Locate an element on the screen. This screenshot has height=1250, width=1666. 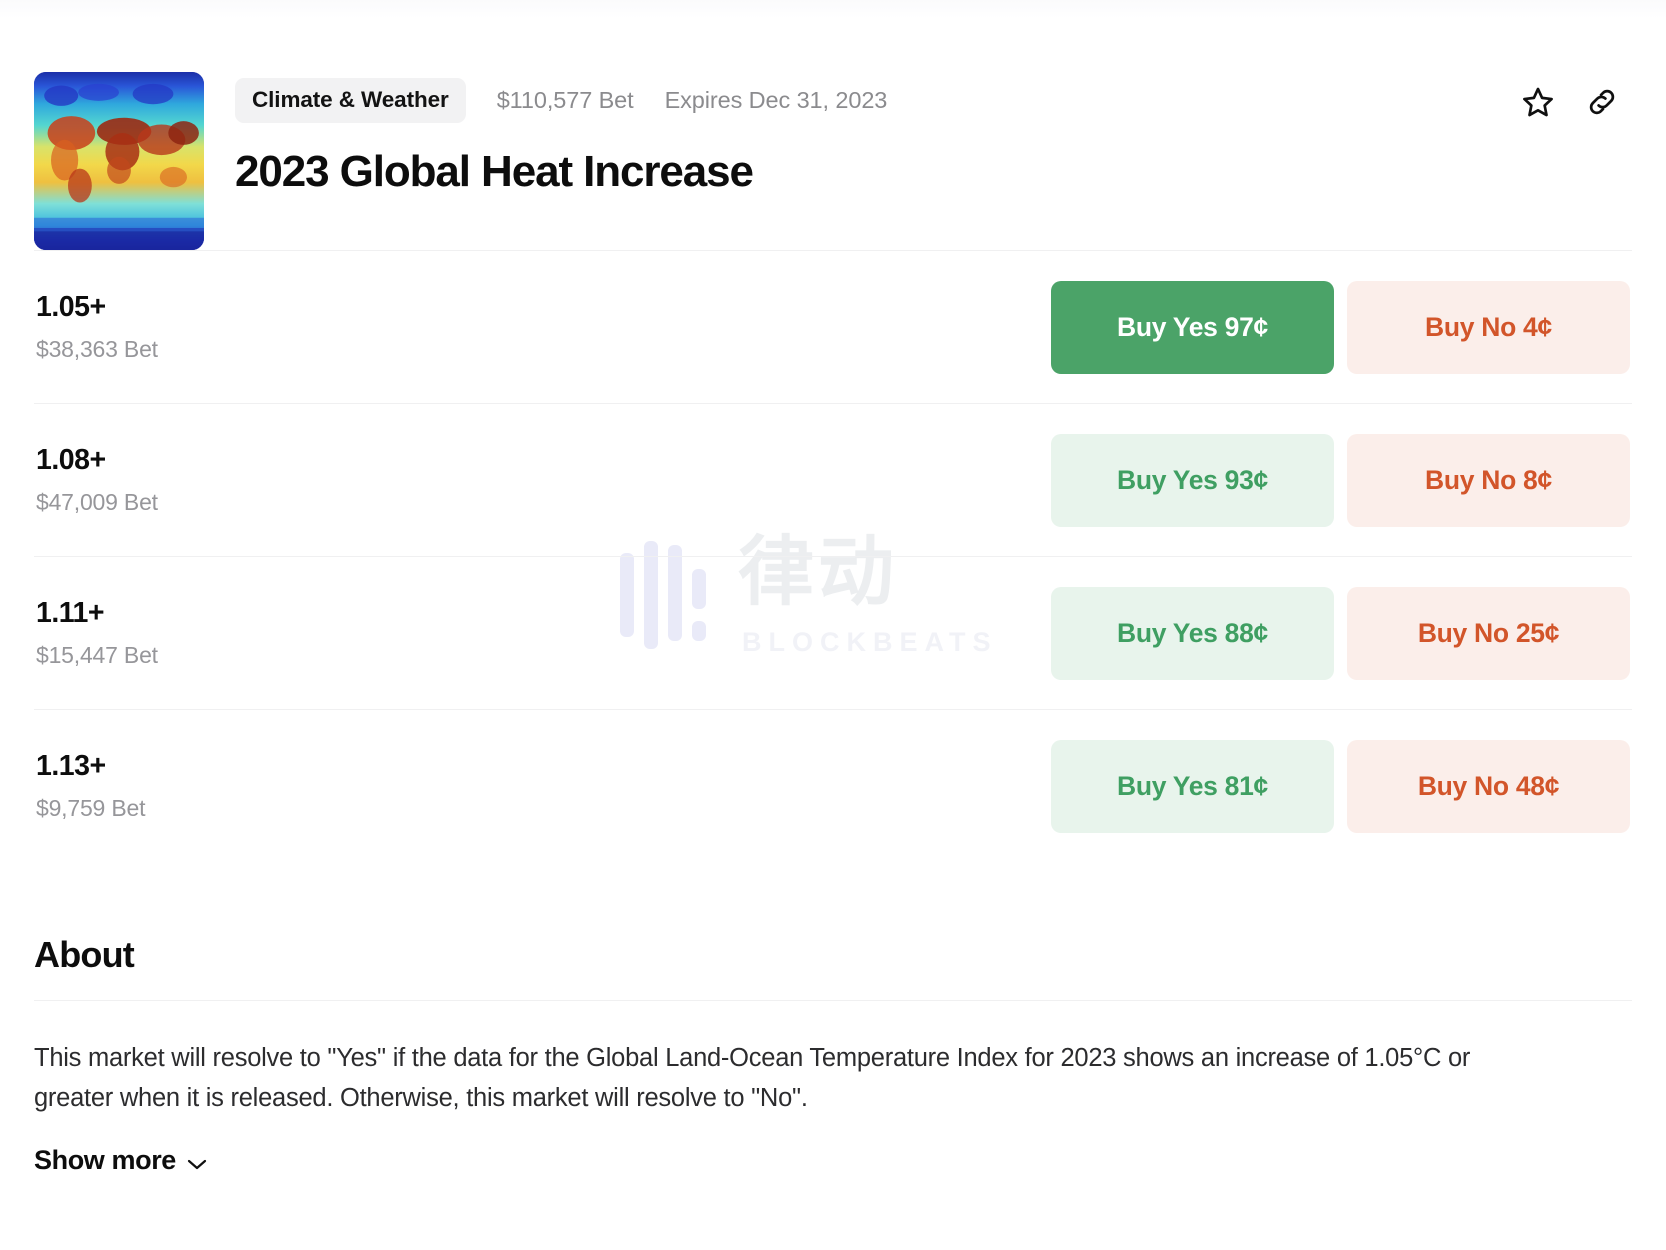
outcome-name: 1.08+ is located at coordinates (71, 460).